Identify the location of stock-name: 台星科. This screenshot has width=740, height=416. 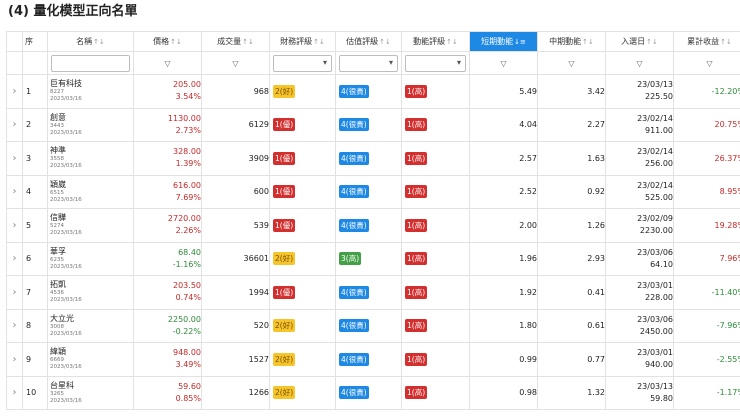
(91, 386).